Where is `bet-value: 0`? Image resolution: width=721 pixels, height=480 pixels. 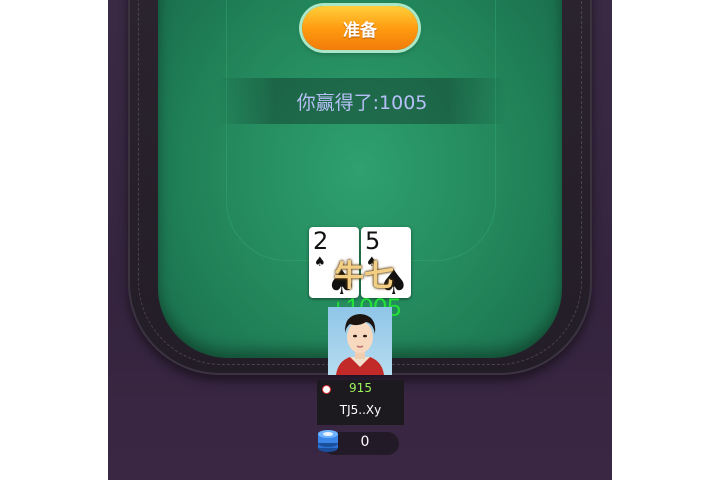
bet-value: 0 is located at coordinates (365, 442).